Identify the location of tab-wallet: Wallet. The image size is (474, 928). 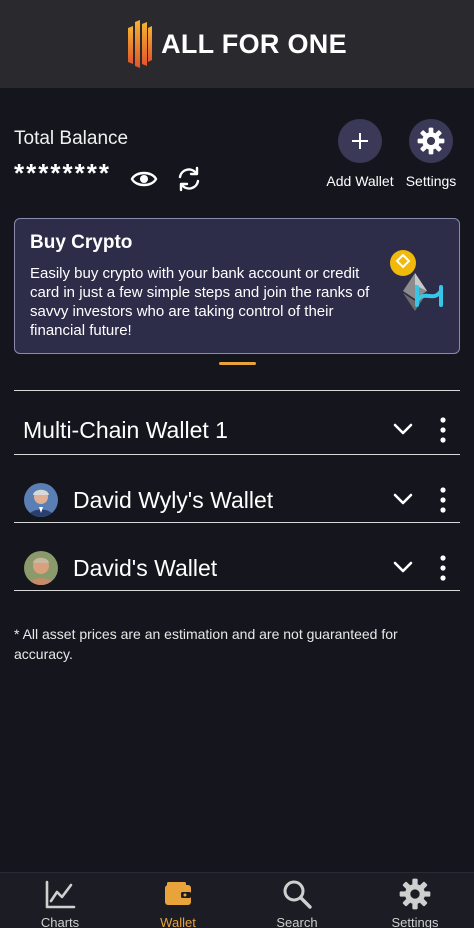
(178, 903).